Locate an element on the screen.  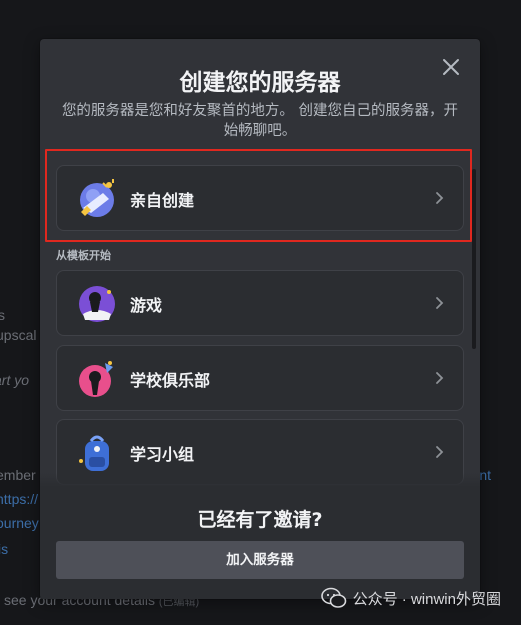
background-link: nt is located at coordinates (485, 475).